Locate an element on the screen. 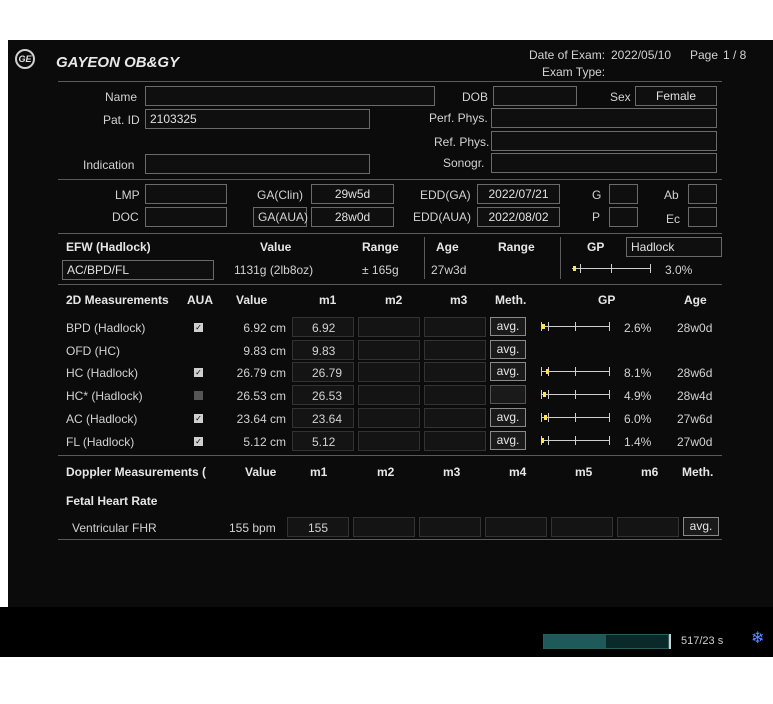 The height and width of the screenshot is (704, 773). sex-field: Female is located at coordinates (676, 96).